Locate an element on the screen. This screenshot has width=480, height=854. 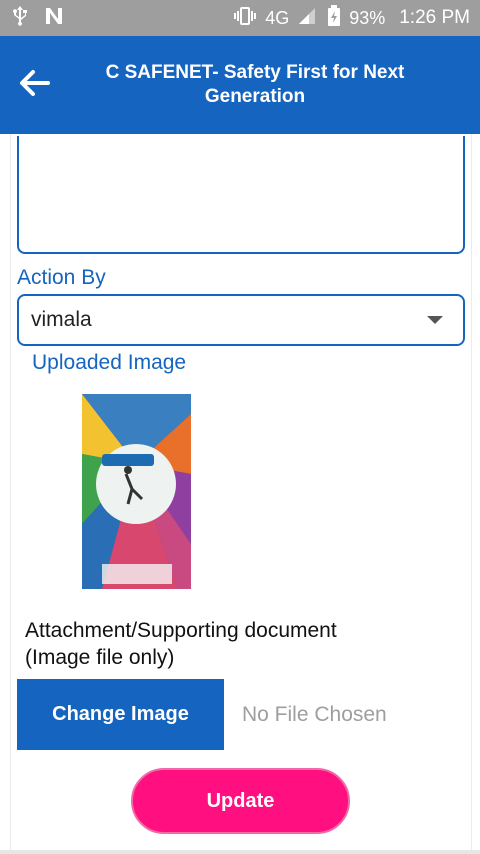
arrow-back-icon is located at coordinates (35, 85).